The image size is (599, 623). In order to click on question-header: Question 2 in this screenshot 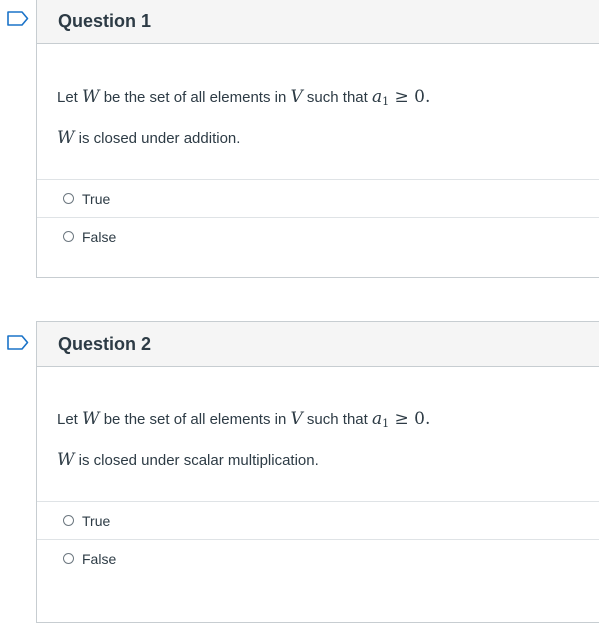, I will do `click(318, 344)`.